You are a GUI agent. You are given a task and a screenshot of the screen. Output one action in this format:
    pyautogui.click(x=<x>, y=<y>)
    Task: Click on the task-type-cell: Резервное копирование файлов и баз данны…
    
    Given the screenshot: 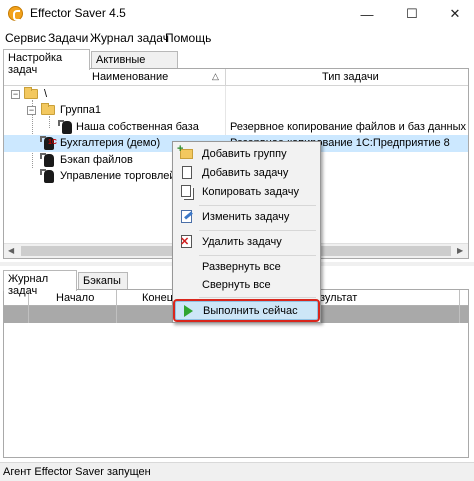 What is the action you would take?
    pyautogui.click(x=348, y=127)
    